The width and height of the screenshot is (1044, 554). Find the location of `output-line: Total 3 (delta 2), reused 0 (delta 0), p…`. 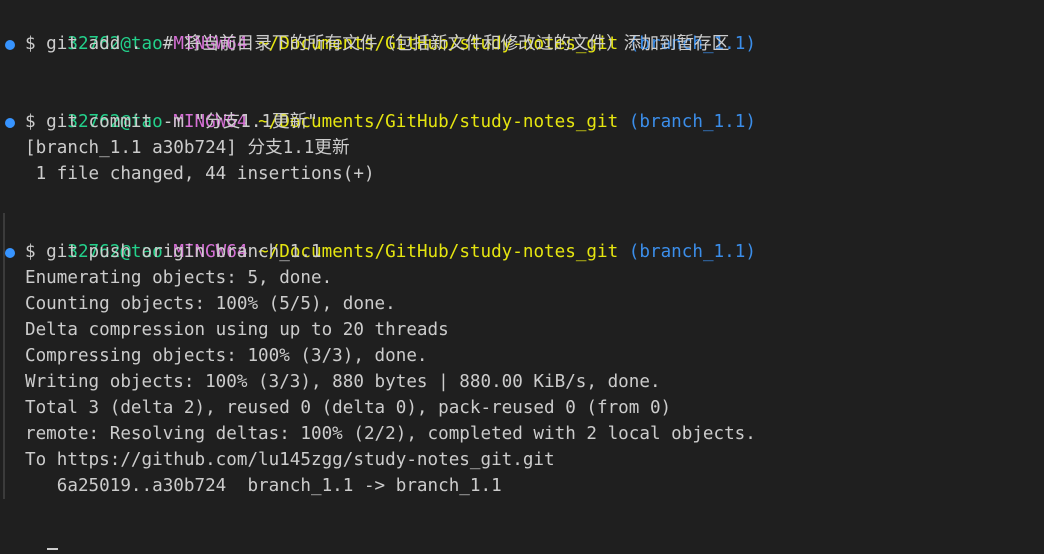

output-line: Total 3 (delta 2), reused 0 (delta 0), p… is located at coordinates (348, 408).